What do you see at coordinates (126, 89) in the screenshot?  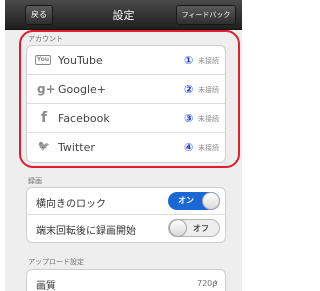 I see `account-row-google-plus: g+ Google+ ② 未接続` at bounding box center [126, 89].